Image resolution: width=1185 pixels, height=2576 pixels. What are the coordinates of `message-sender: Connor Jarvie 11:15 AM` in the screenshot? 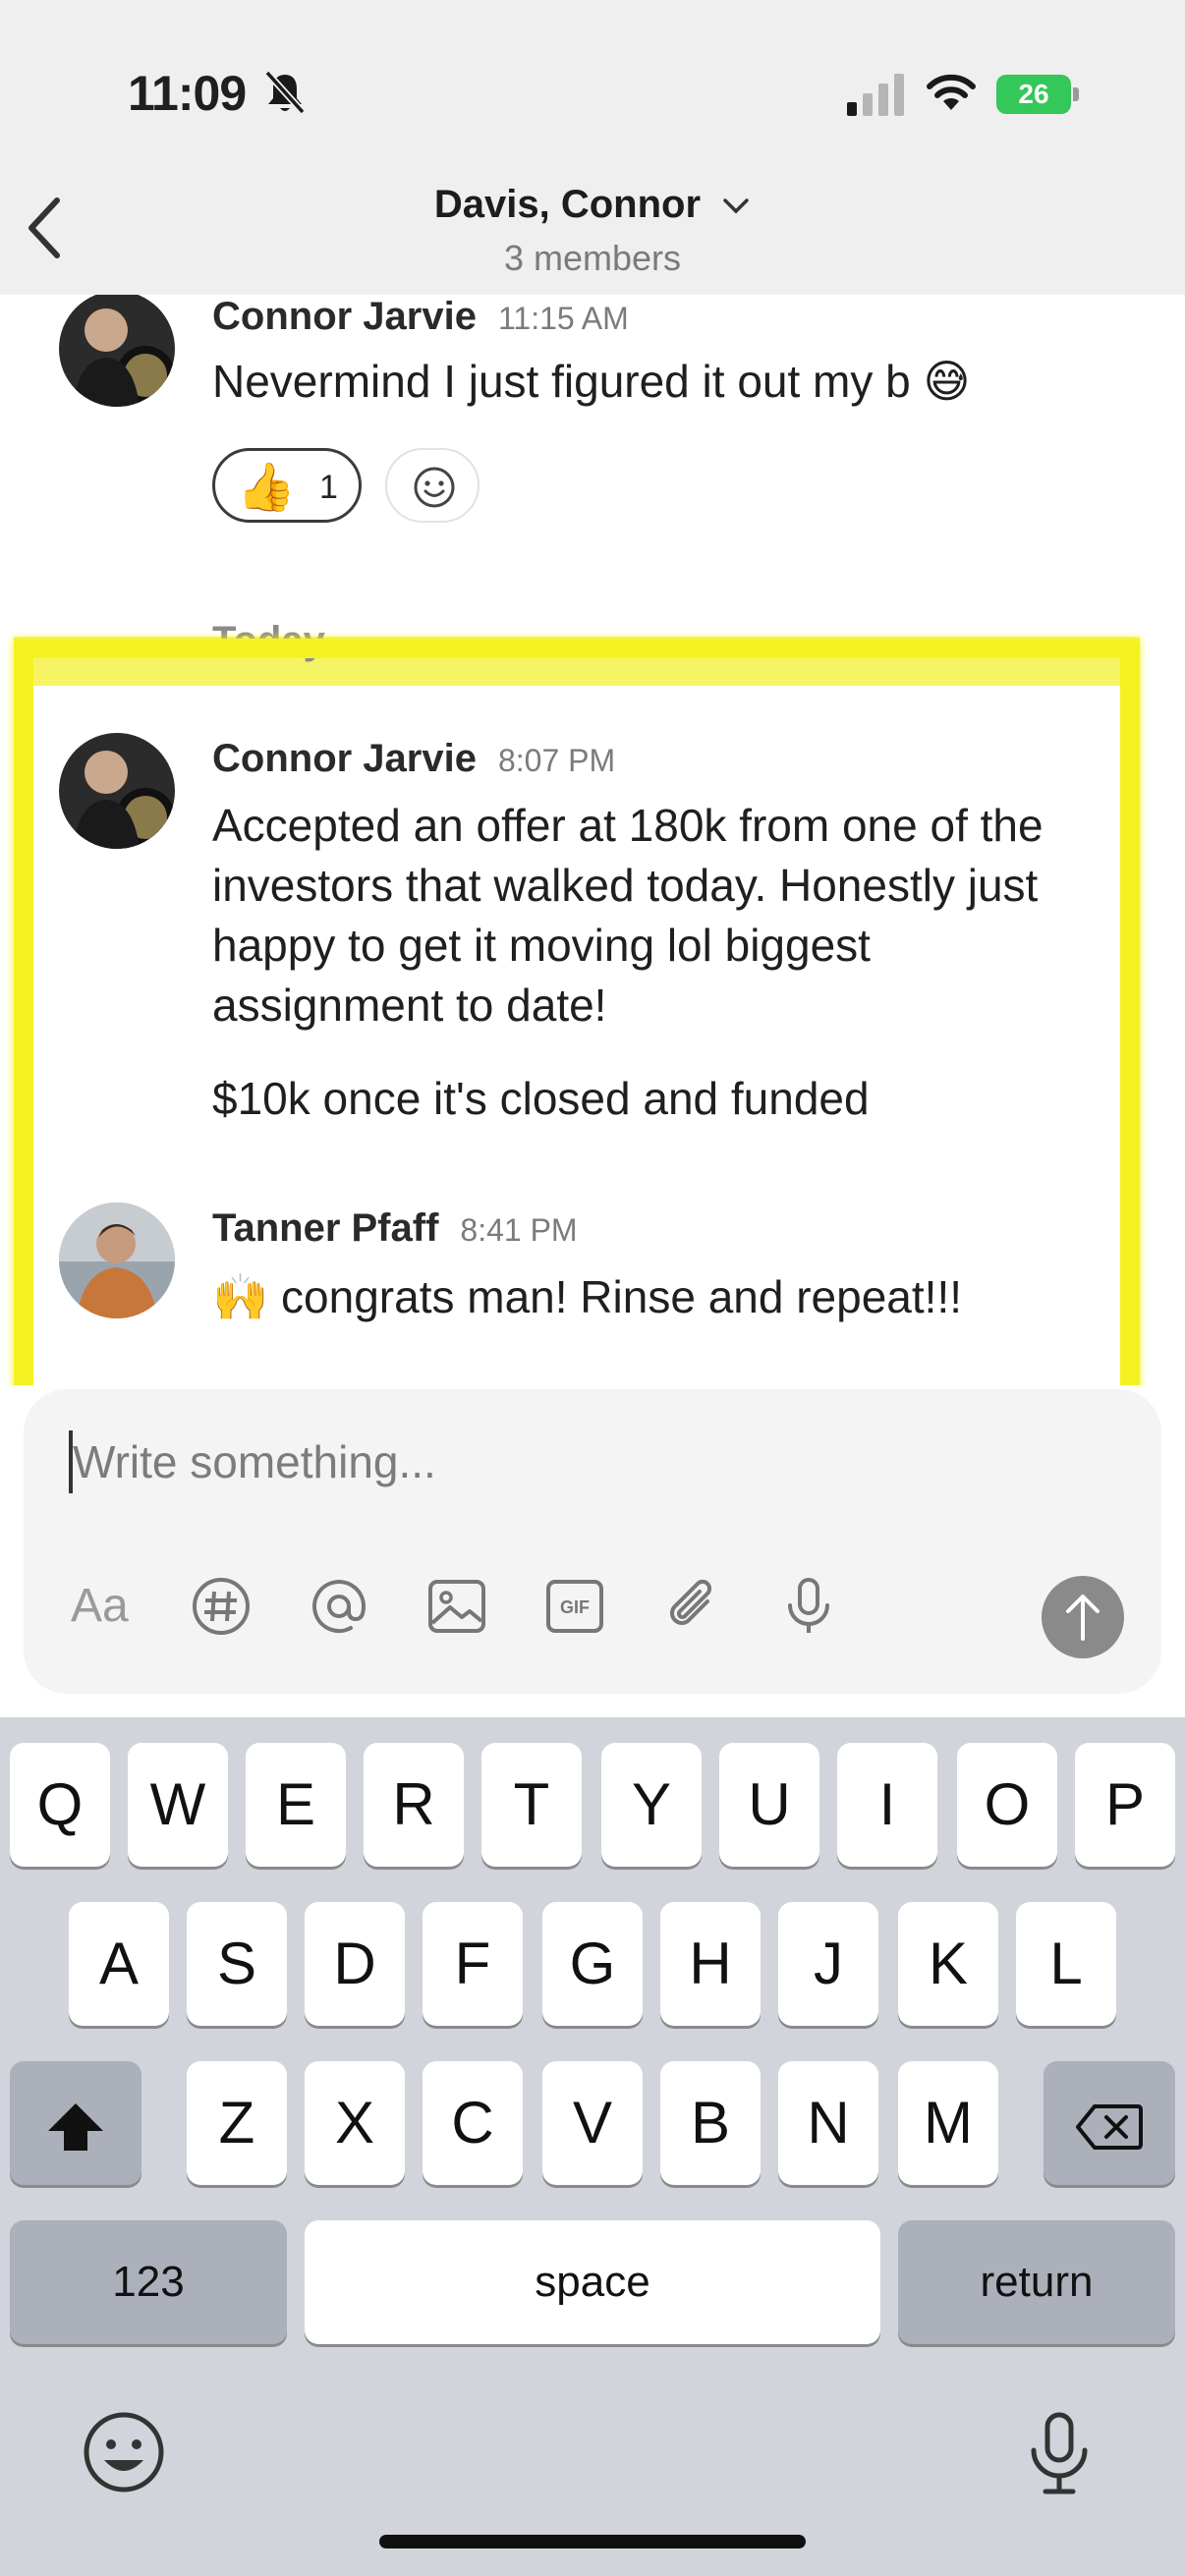 It's located at (421, 316).